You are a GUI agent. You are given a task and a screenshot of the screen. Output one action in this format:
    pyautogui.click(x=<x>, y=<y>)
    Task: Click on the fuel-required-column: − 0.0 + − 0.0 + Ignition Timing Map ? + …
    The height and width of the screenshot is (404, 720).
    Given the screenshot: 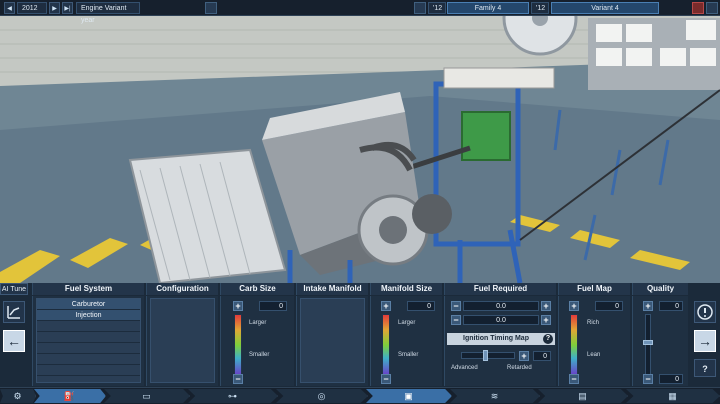 What is the action you would take?
    pyautogui.click(x=500, y=341)
    